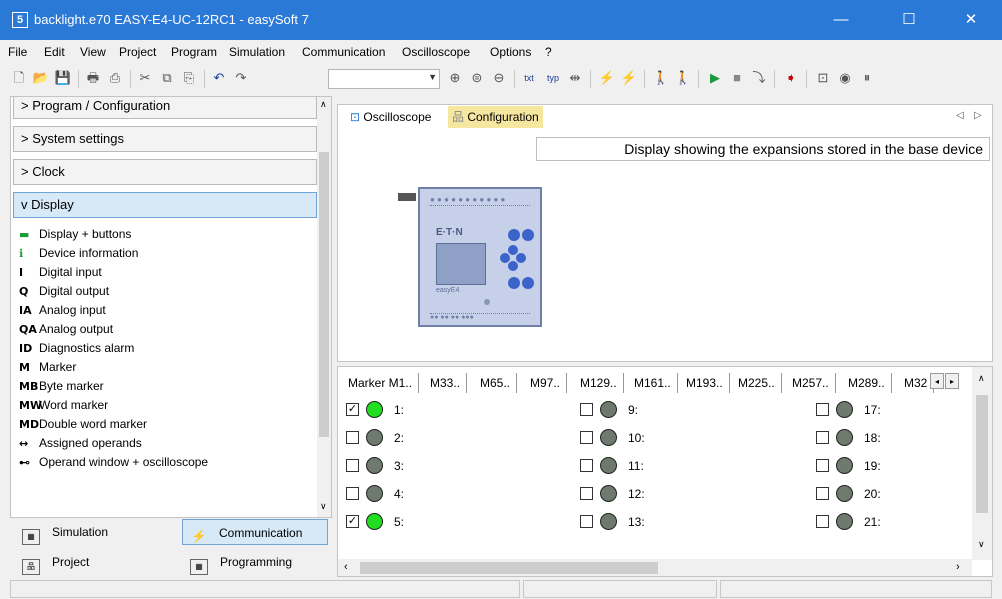 The image size is (1002, 599). Describe the element at coordinates (845, 78) in the screenshot. I see `record-icon: ◉` at that location.